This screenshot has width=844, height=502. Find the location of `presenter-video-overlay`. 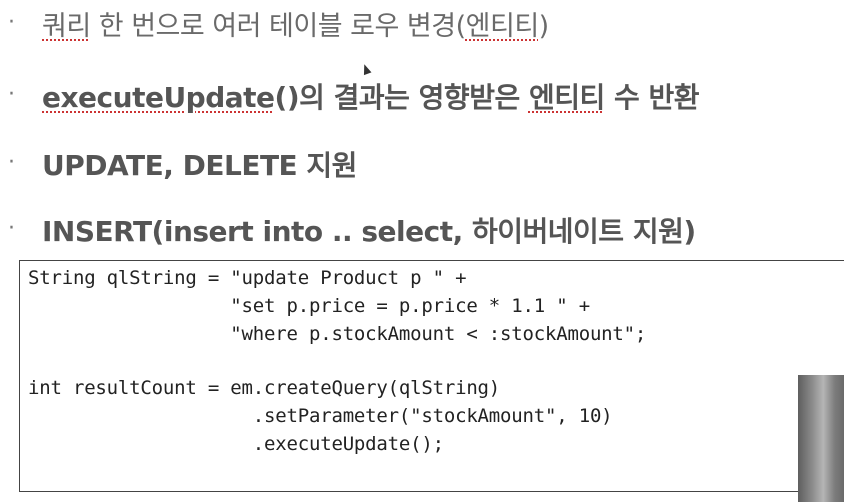

presenter-video-overlay is located at coordinates (821, 438).